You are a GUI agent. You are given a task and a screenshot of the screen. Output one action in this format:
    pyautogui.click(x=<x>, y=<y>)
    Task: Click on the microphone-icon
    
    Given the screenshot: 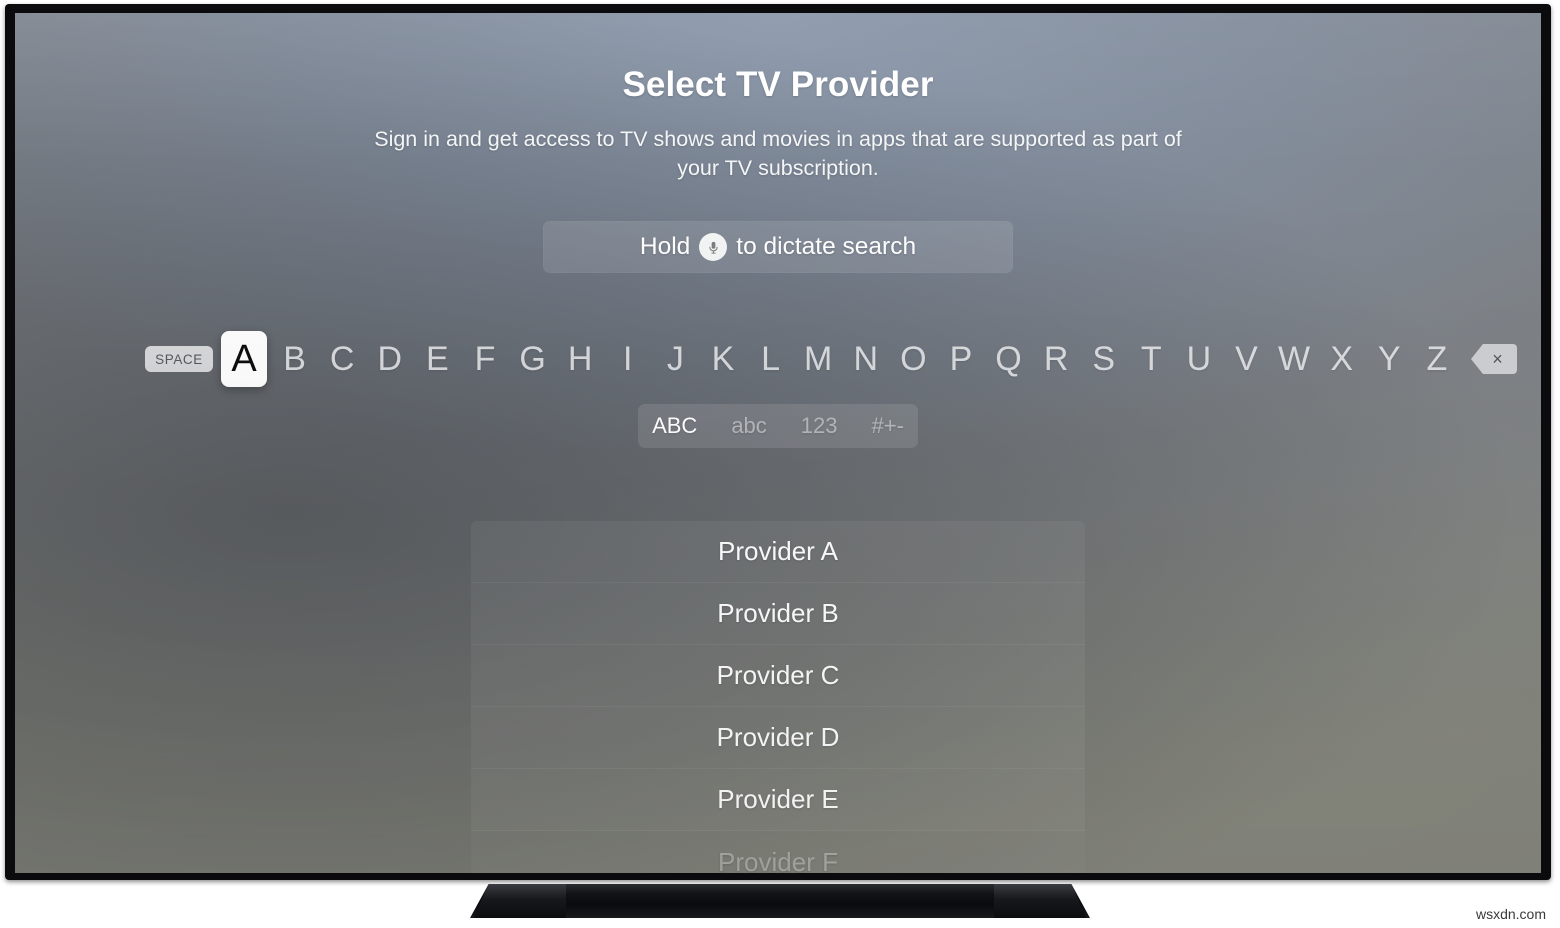 What is the action you would take?
    pyautogui.click(x=713, y=247)
    